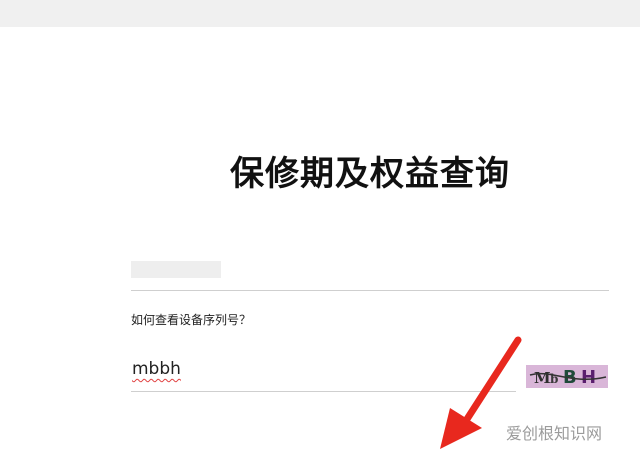 This screenshot has height=449, width=640. What do you see at coordinates (370, 275) in the screenshot?
I see `serial-number-input` at bounding box center [370, 275].